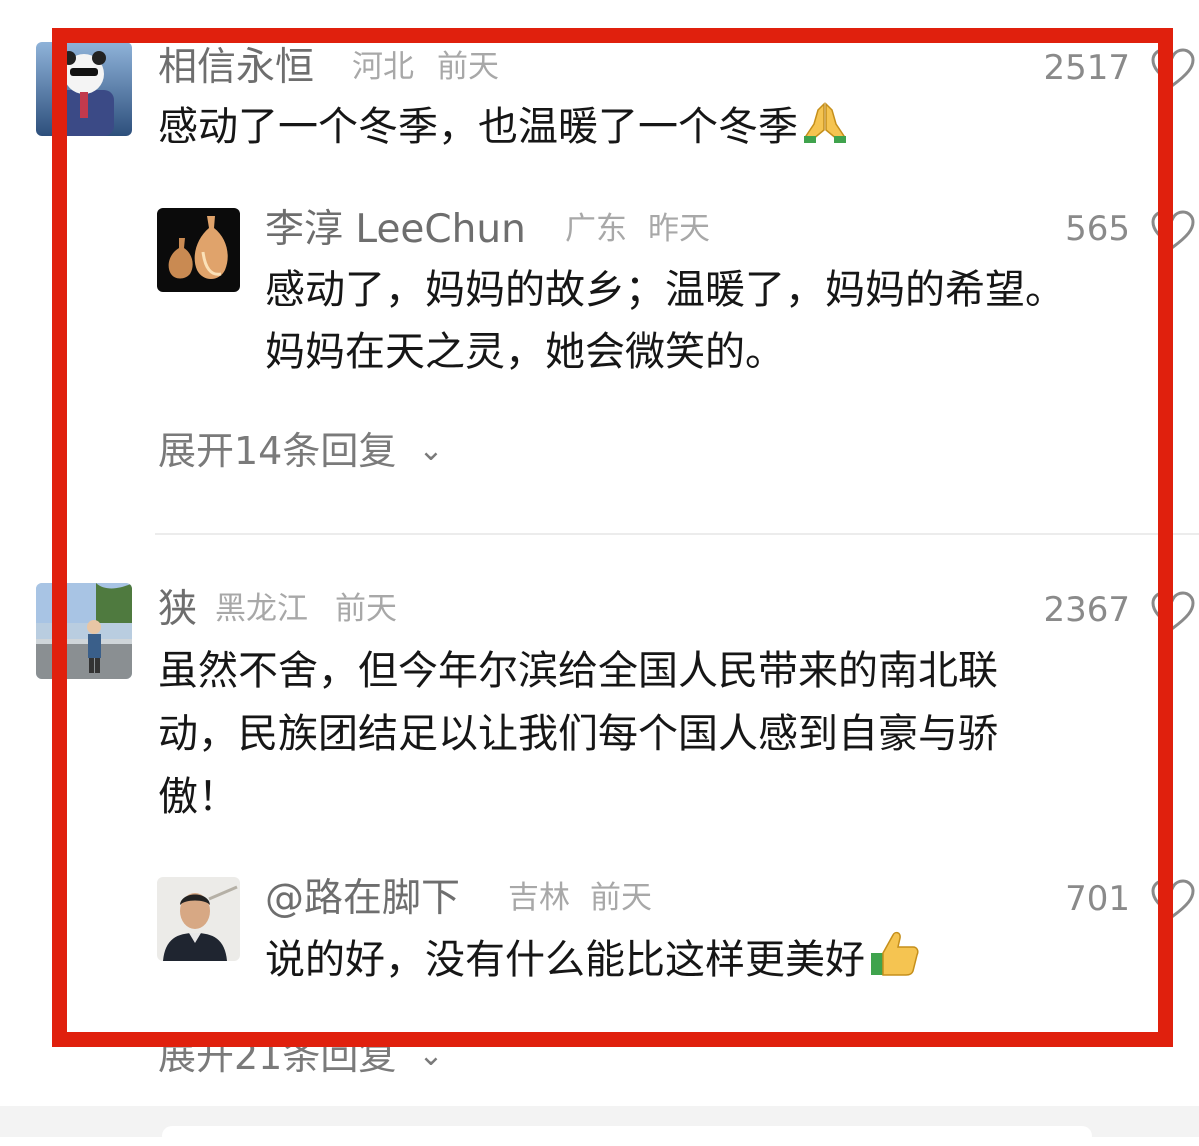  I want to click on reply-text: 说的好，没有什么能比这样更美好, so click(592, 960).